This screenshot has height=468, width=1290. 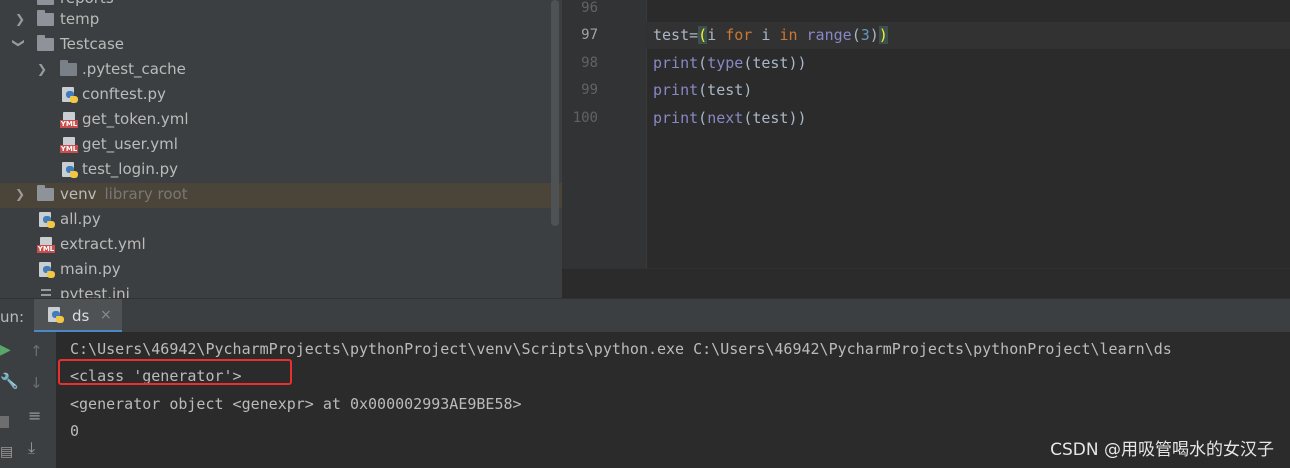 I want to click on tree-item-pytest-cache: ❯ .pytest_cache, so click(x=281, y=70).